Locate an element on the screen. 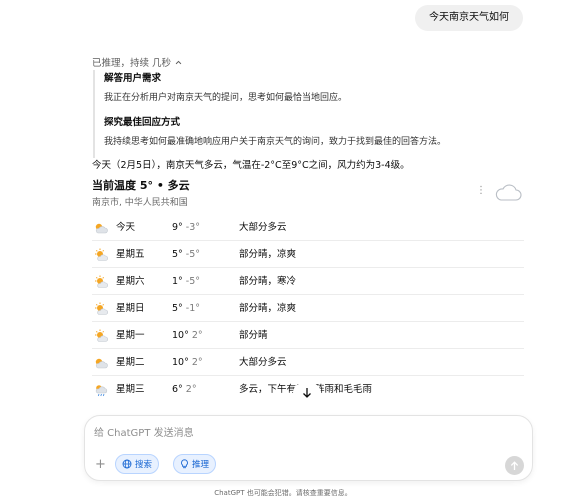  forecast-temps: 9° -3° is located at coordinates (186, 227).